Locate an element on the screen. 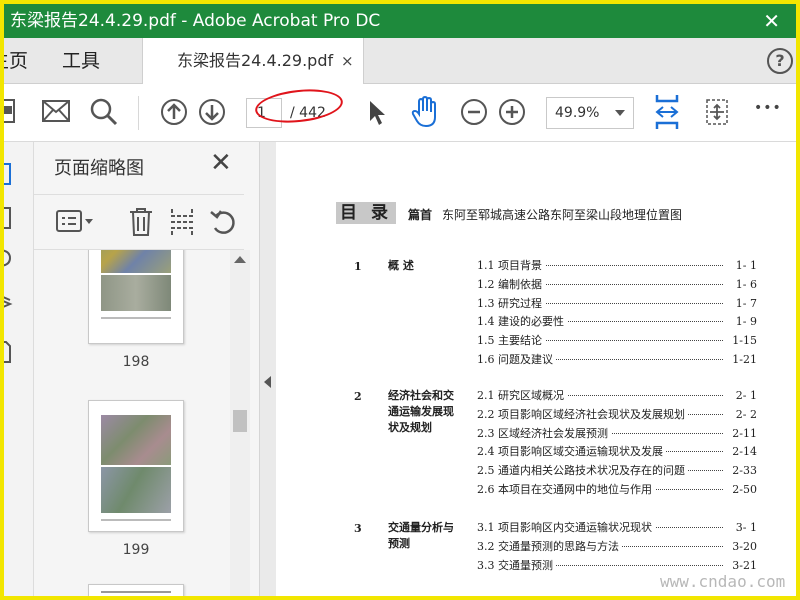  thumbnail-list: 198 199 is located at coordinates (134, 423).